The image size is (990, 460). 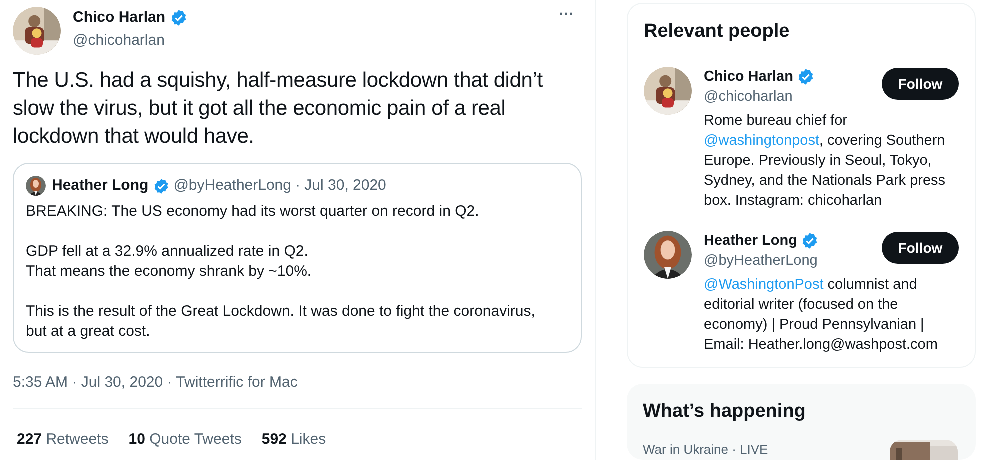 I want to click on quoted-author-name: Heather Long, so click(x=100, y=186).